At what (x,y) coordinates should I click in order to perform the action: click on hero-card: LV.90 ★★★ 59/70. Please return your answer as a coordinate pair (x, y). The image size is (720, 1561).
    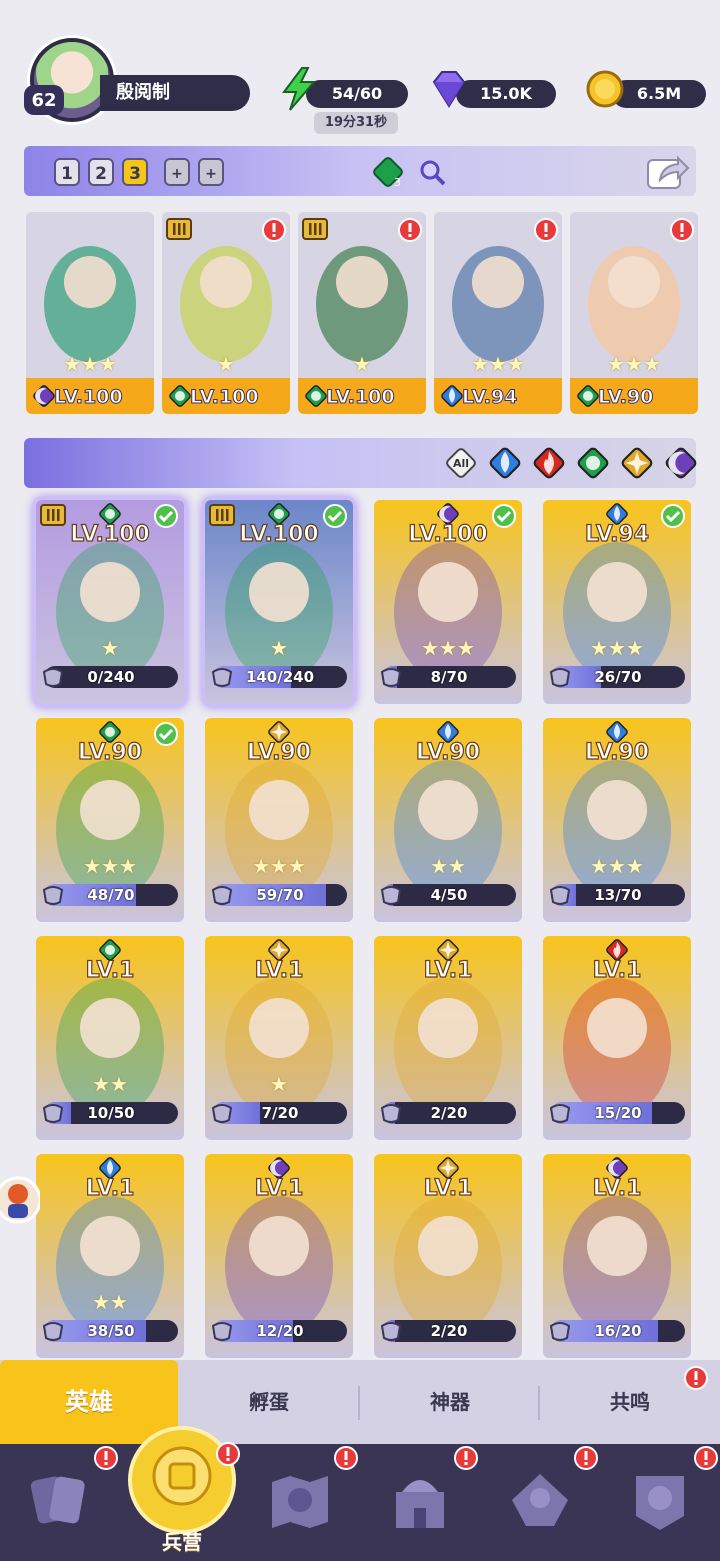
    Looking at the image, I should click on (279, 820).